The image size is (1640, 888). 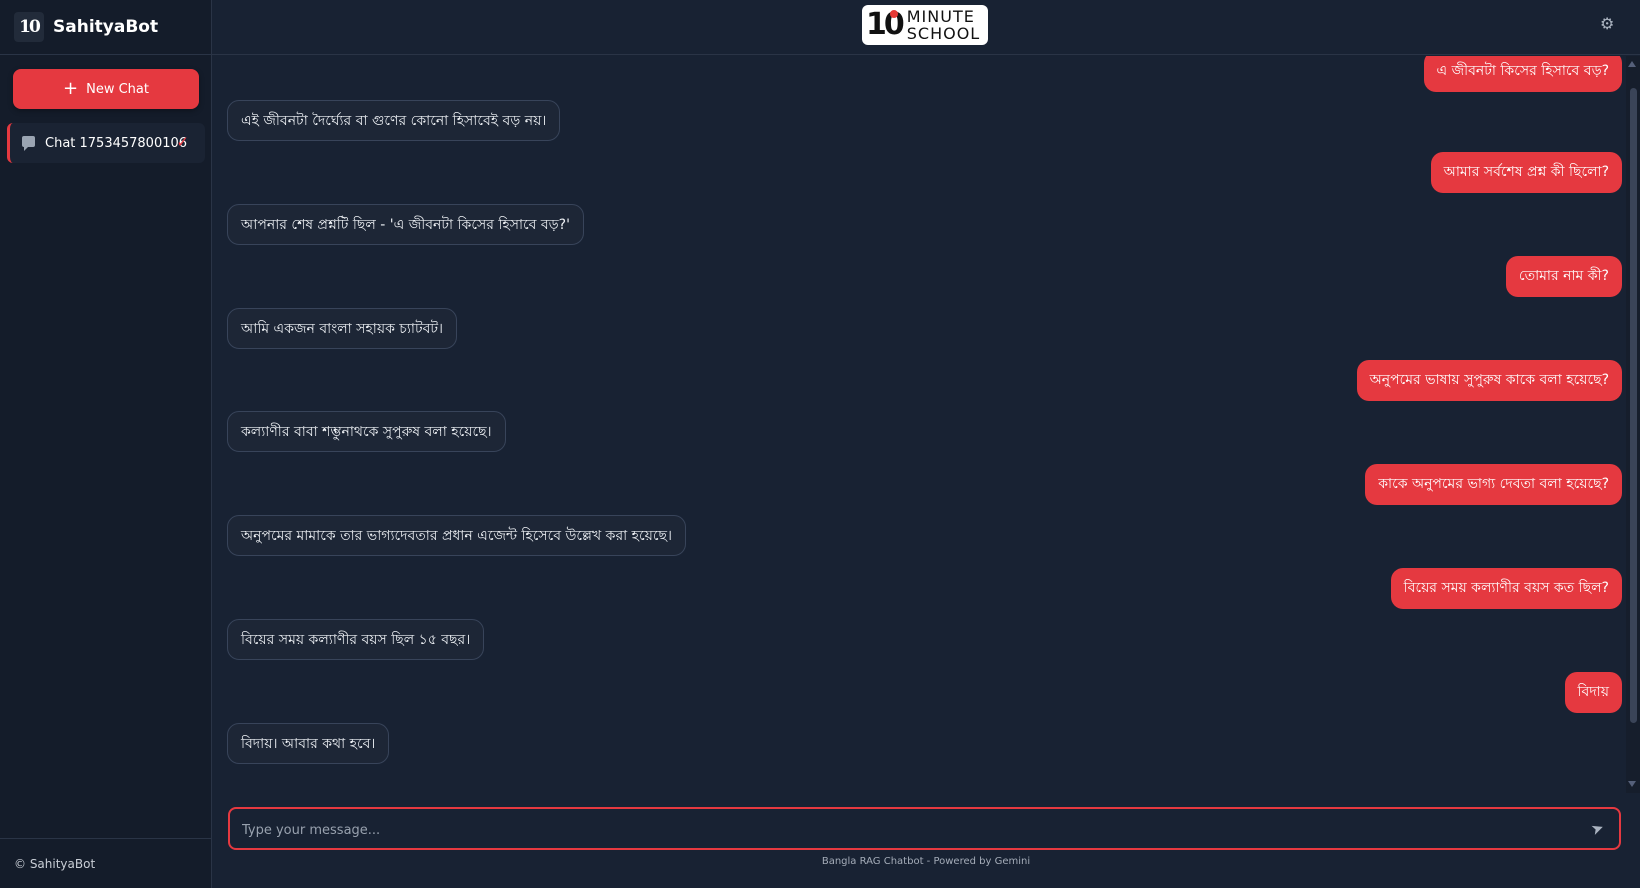 I want to click on new-chat-button: + New Chat, so click(x=106, y=89).